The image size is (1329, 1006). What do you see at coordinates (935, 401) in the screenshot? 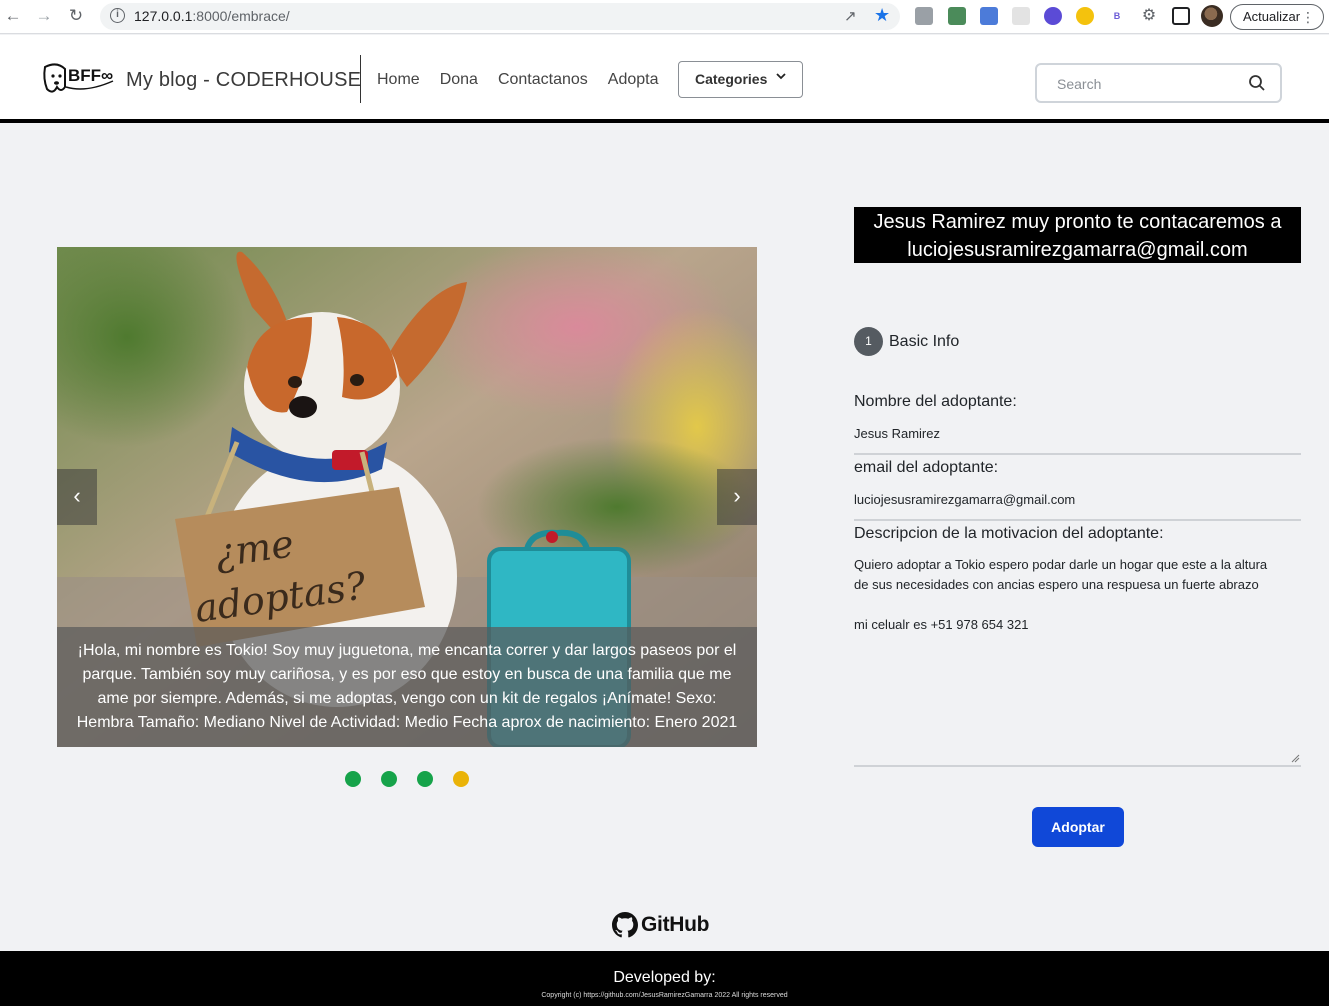
I see `name-label: Nombre del adoptante:` at bounding box center [935, 401].